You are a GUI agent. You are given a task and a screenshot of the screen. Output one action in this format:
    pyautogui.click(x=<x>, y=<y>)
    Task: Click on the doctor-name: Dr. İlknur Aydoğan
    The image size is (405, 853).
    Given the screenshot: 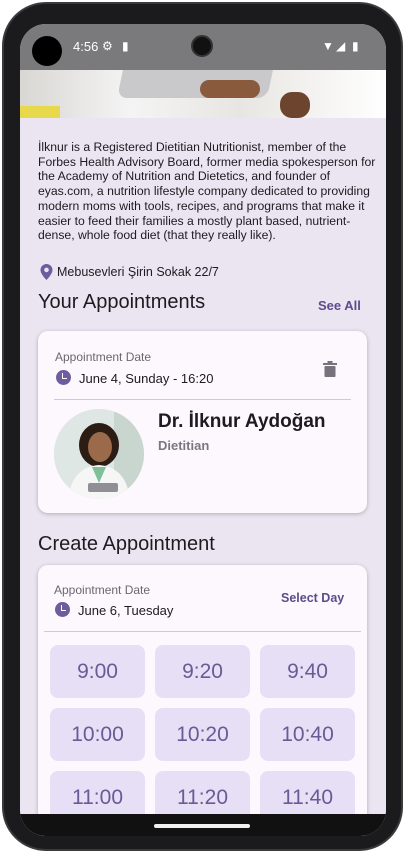 What is the action you would take?
    pyautogui.click(x=242, y=421)
    